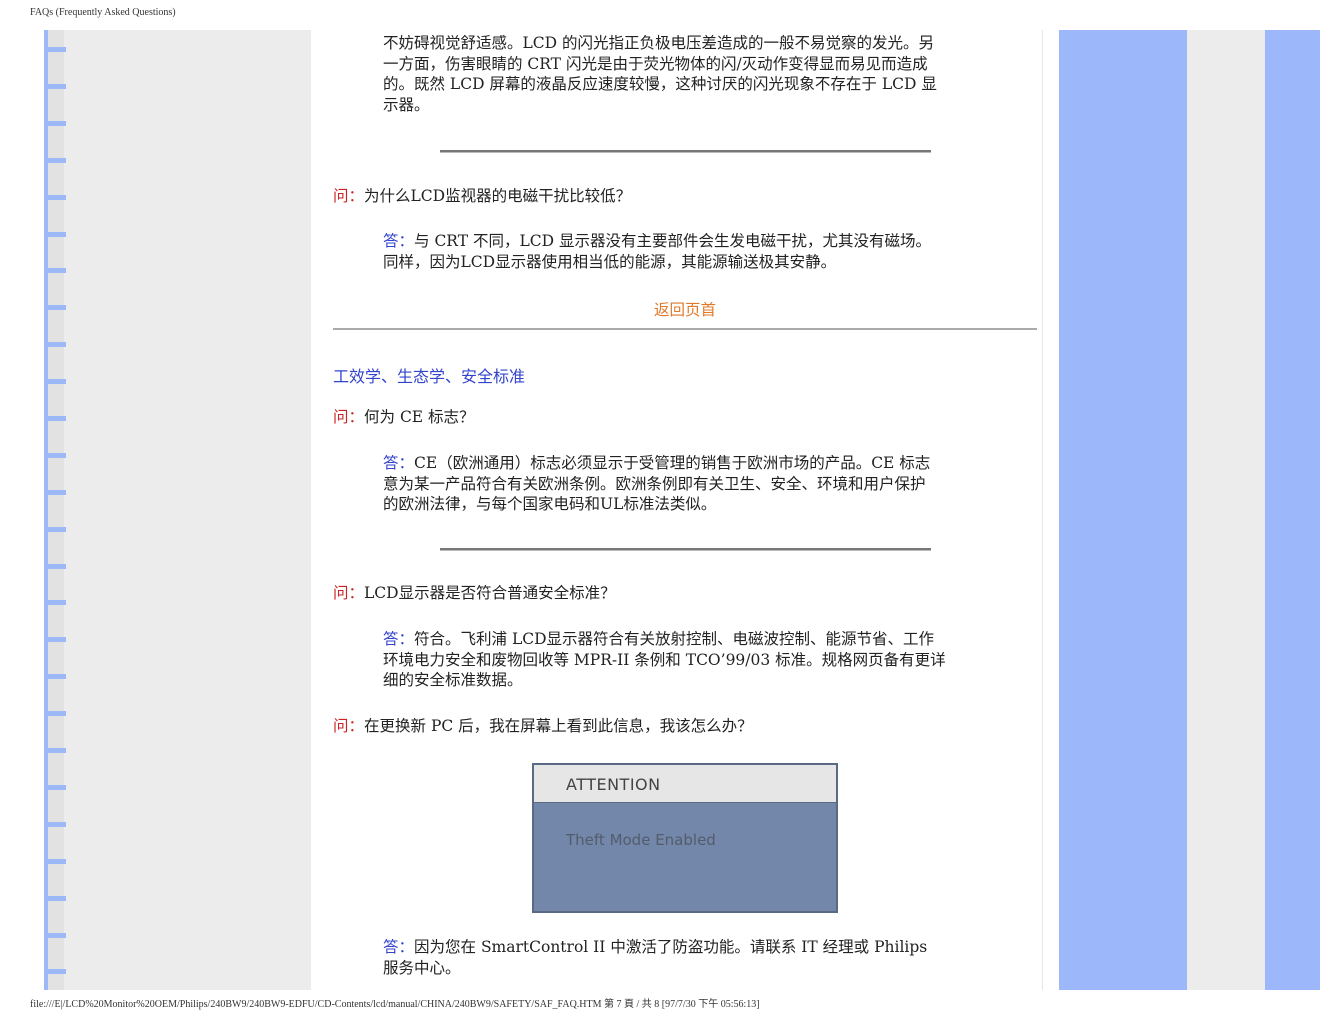 The image size is (1320, 1020). I want to click on right-blue-band-outer, so click(1292, 510).